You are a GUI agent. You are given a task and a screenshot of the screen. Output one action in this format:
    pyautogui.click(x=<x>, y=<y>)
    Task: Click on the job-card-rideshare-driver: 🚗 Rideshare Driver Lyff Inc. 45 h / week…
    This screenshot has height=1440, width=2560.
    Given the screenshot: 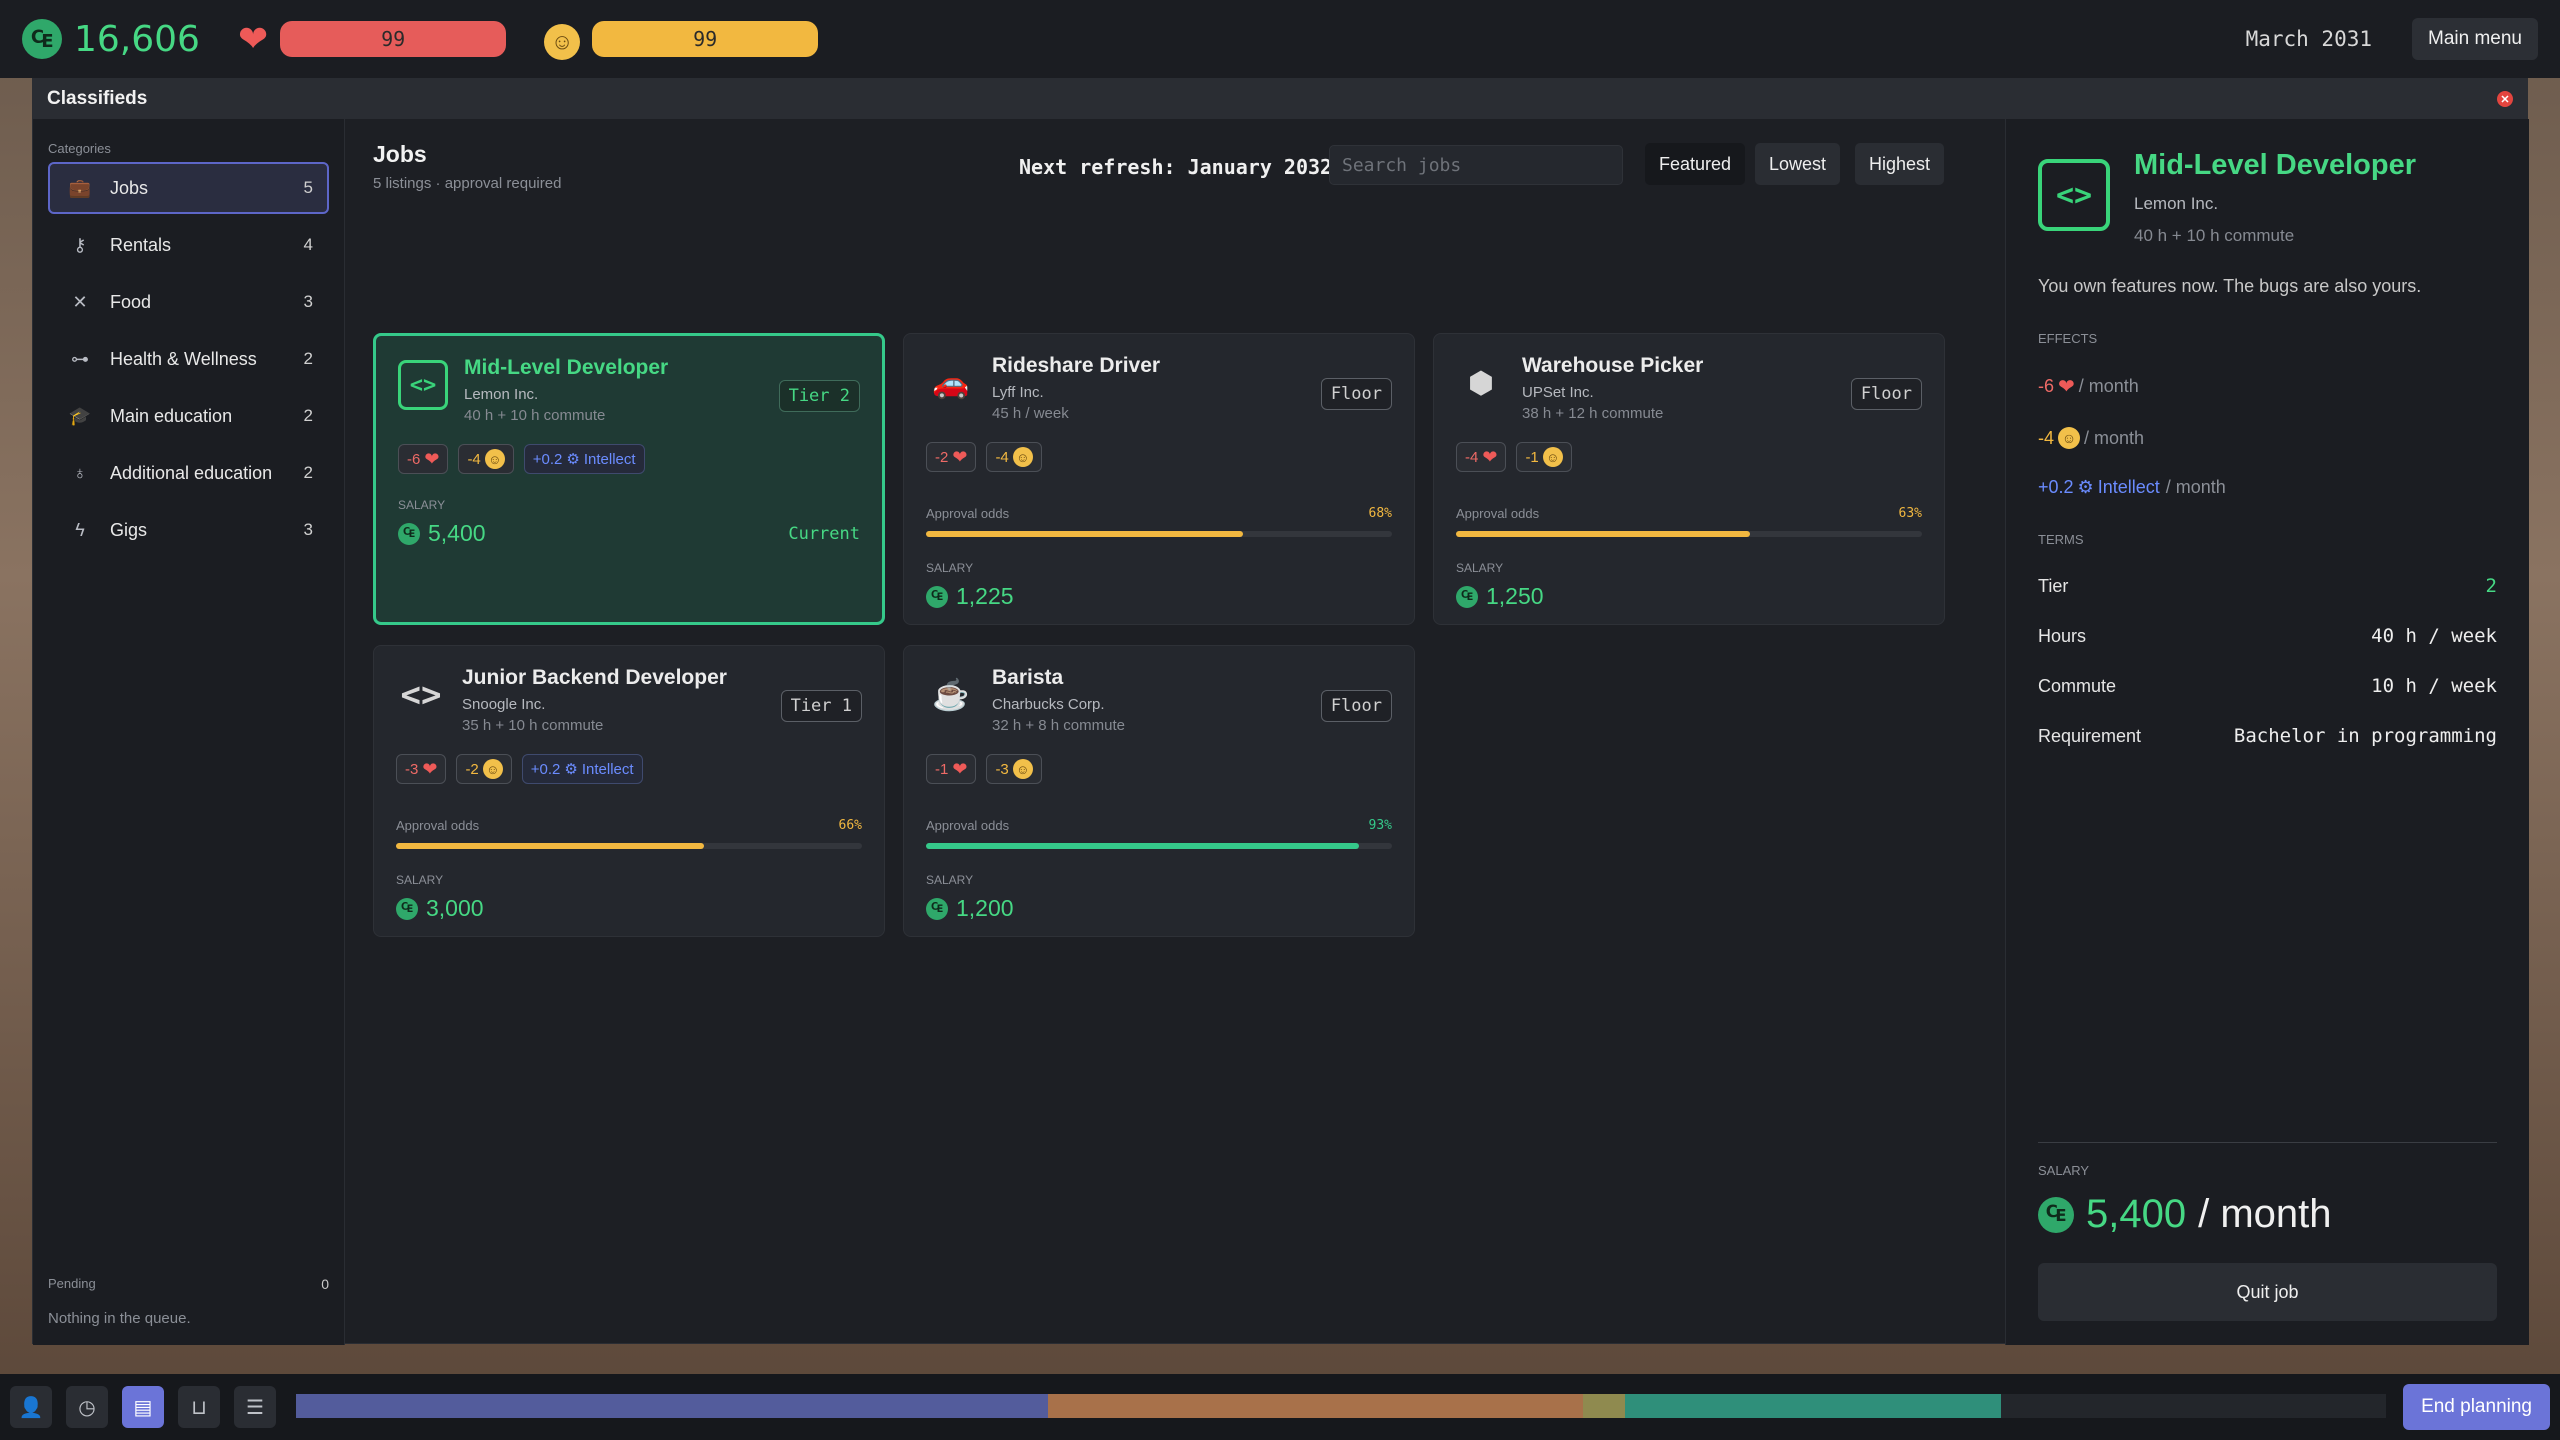 What is the action you would take?
    pyautogui.click(x=1159, y=479)
    